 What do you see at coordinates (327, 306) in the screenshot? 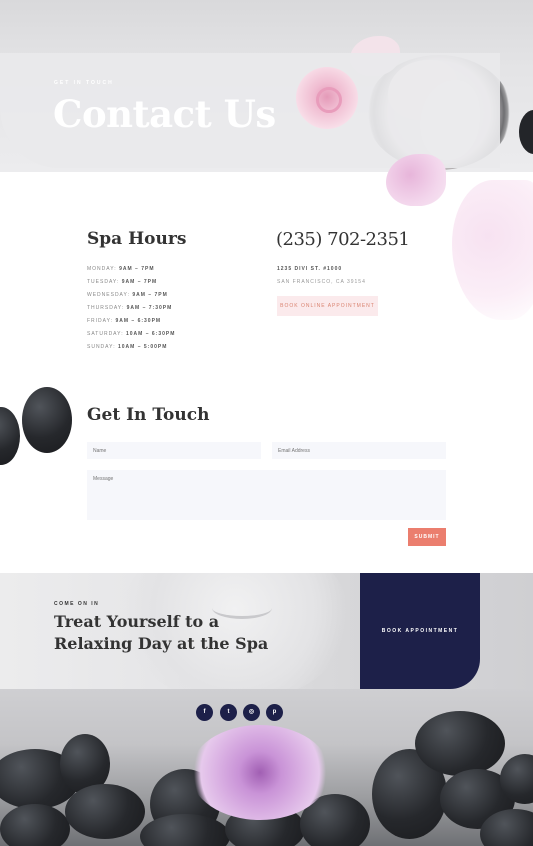
I see `book-online-appointment-button: BOOK ONLINE APPOINTMENT` at bounding box center [327, 306].